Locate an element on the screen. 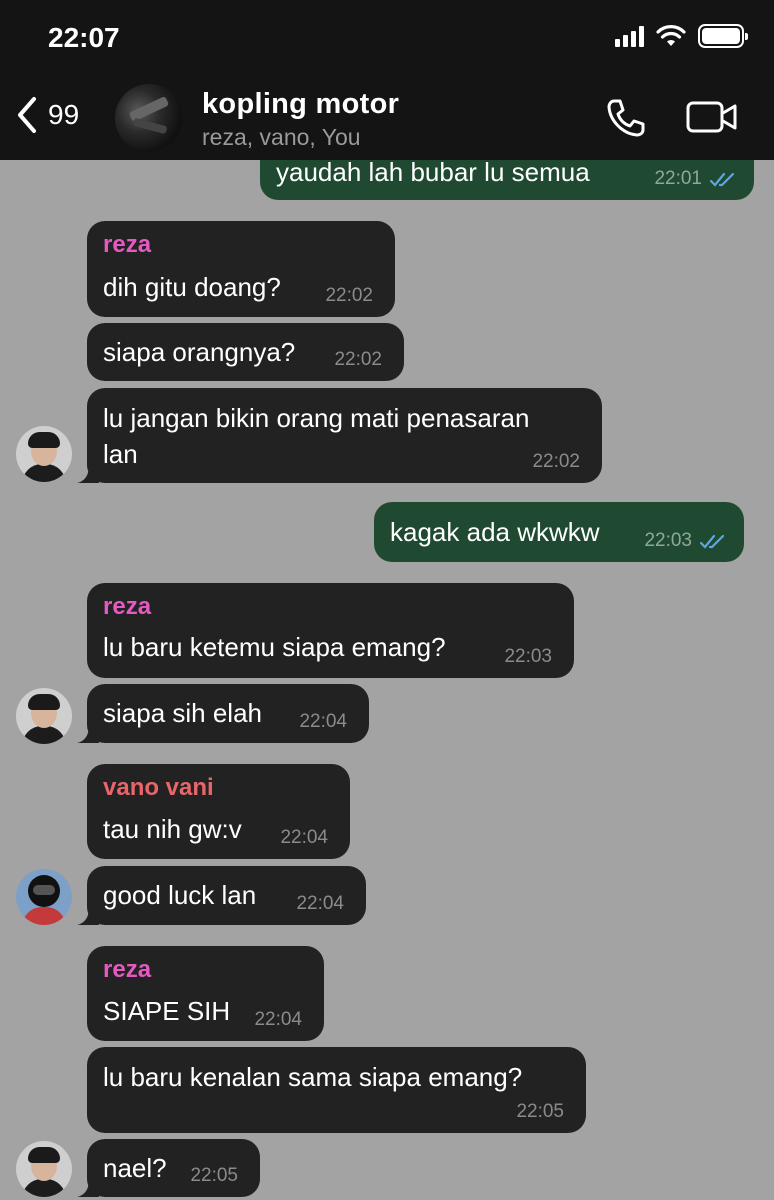  message-incoming: siapa orangnya? 22:02 is located at coordinates (245, 352).